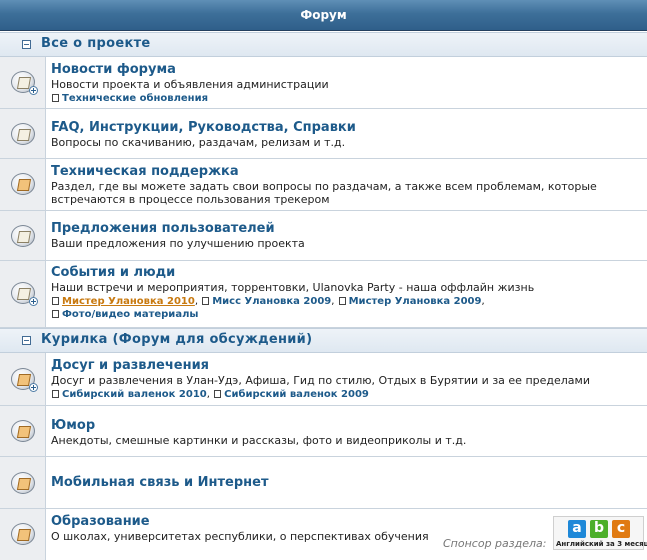 The image size is (647, 560). What do you see at coordinates (495, 543) in the screenshot?
I see `sponsor-label: Спонсор раздела:` at bounding box center [495, 543].